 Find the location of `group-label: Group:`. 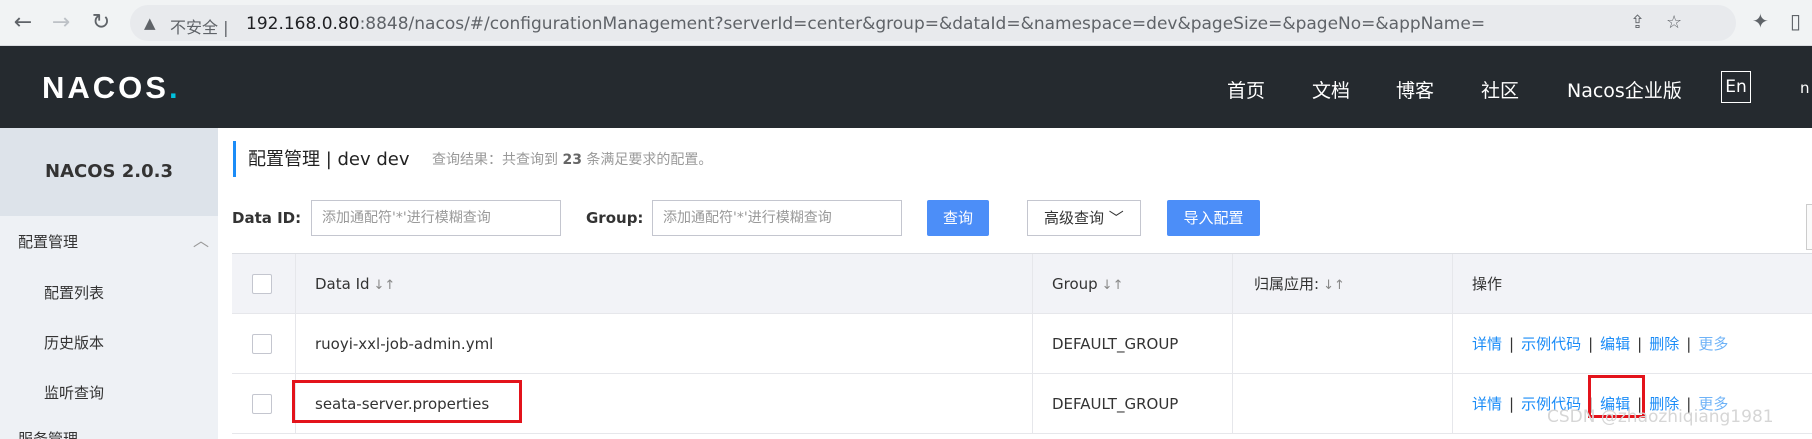

group-label: Group: is located at coordinates (615, 218).